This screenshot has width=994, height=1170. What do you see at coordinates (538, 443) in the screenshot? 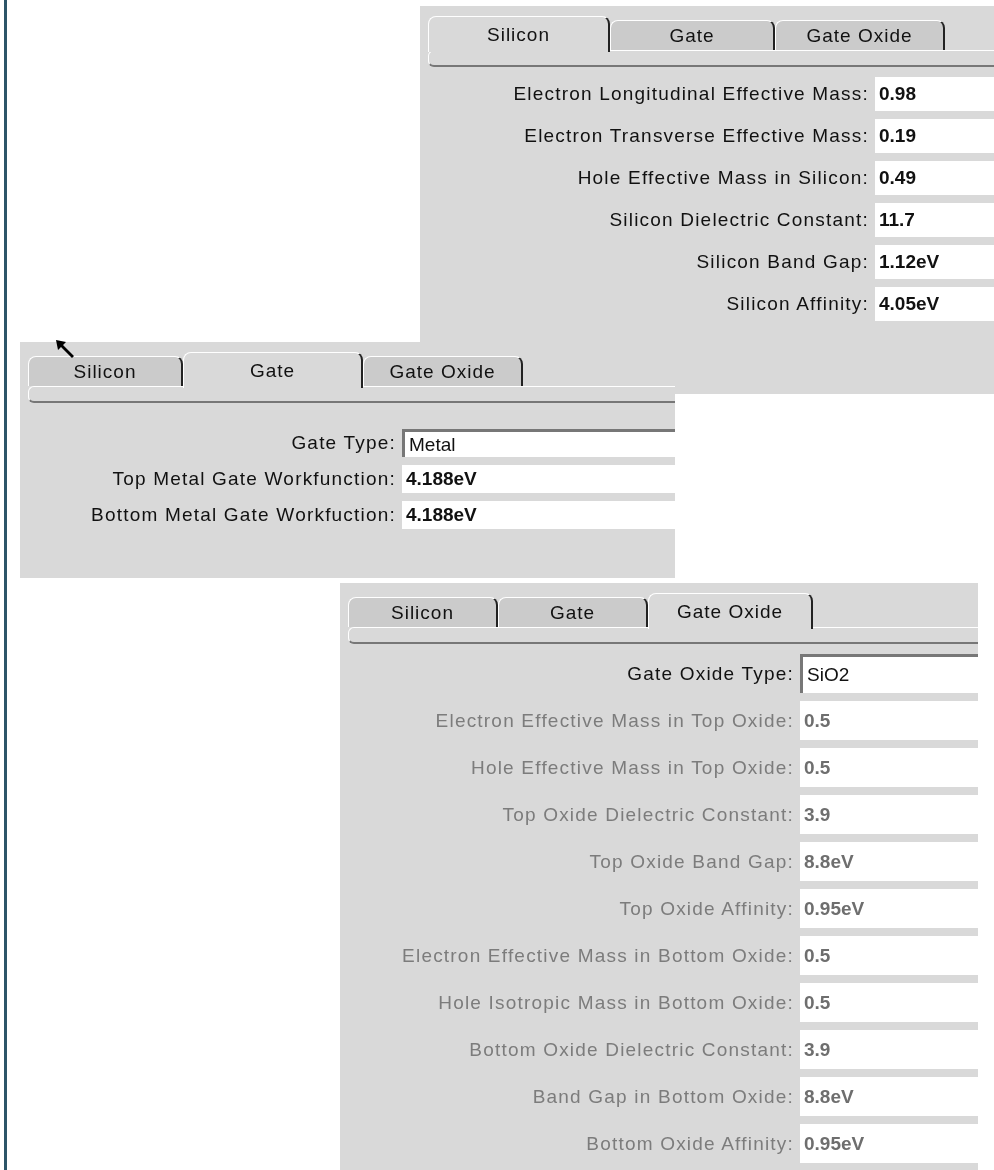
I see `input-field: Metal` at bounding box center [538, 443].